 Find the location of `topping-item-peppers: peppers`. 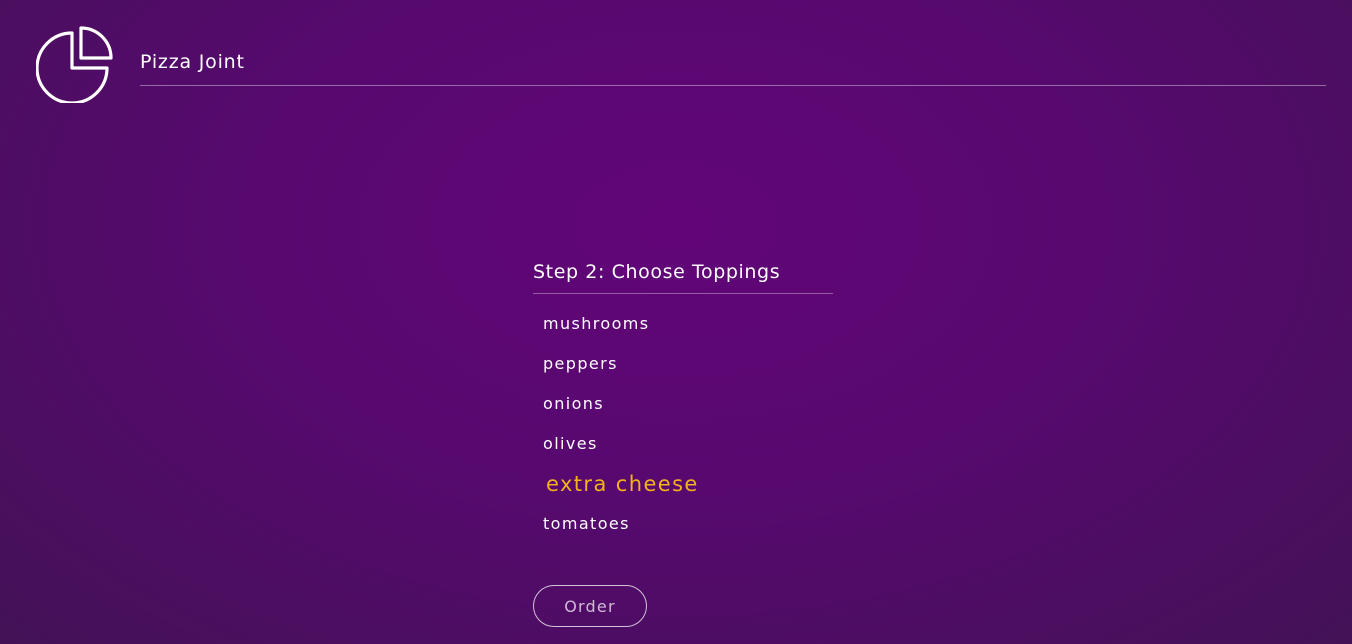

topping-item-peppers: peppers is located at coordinates (683, 364).